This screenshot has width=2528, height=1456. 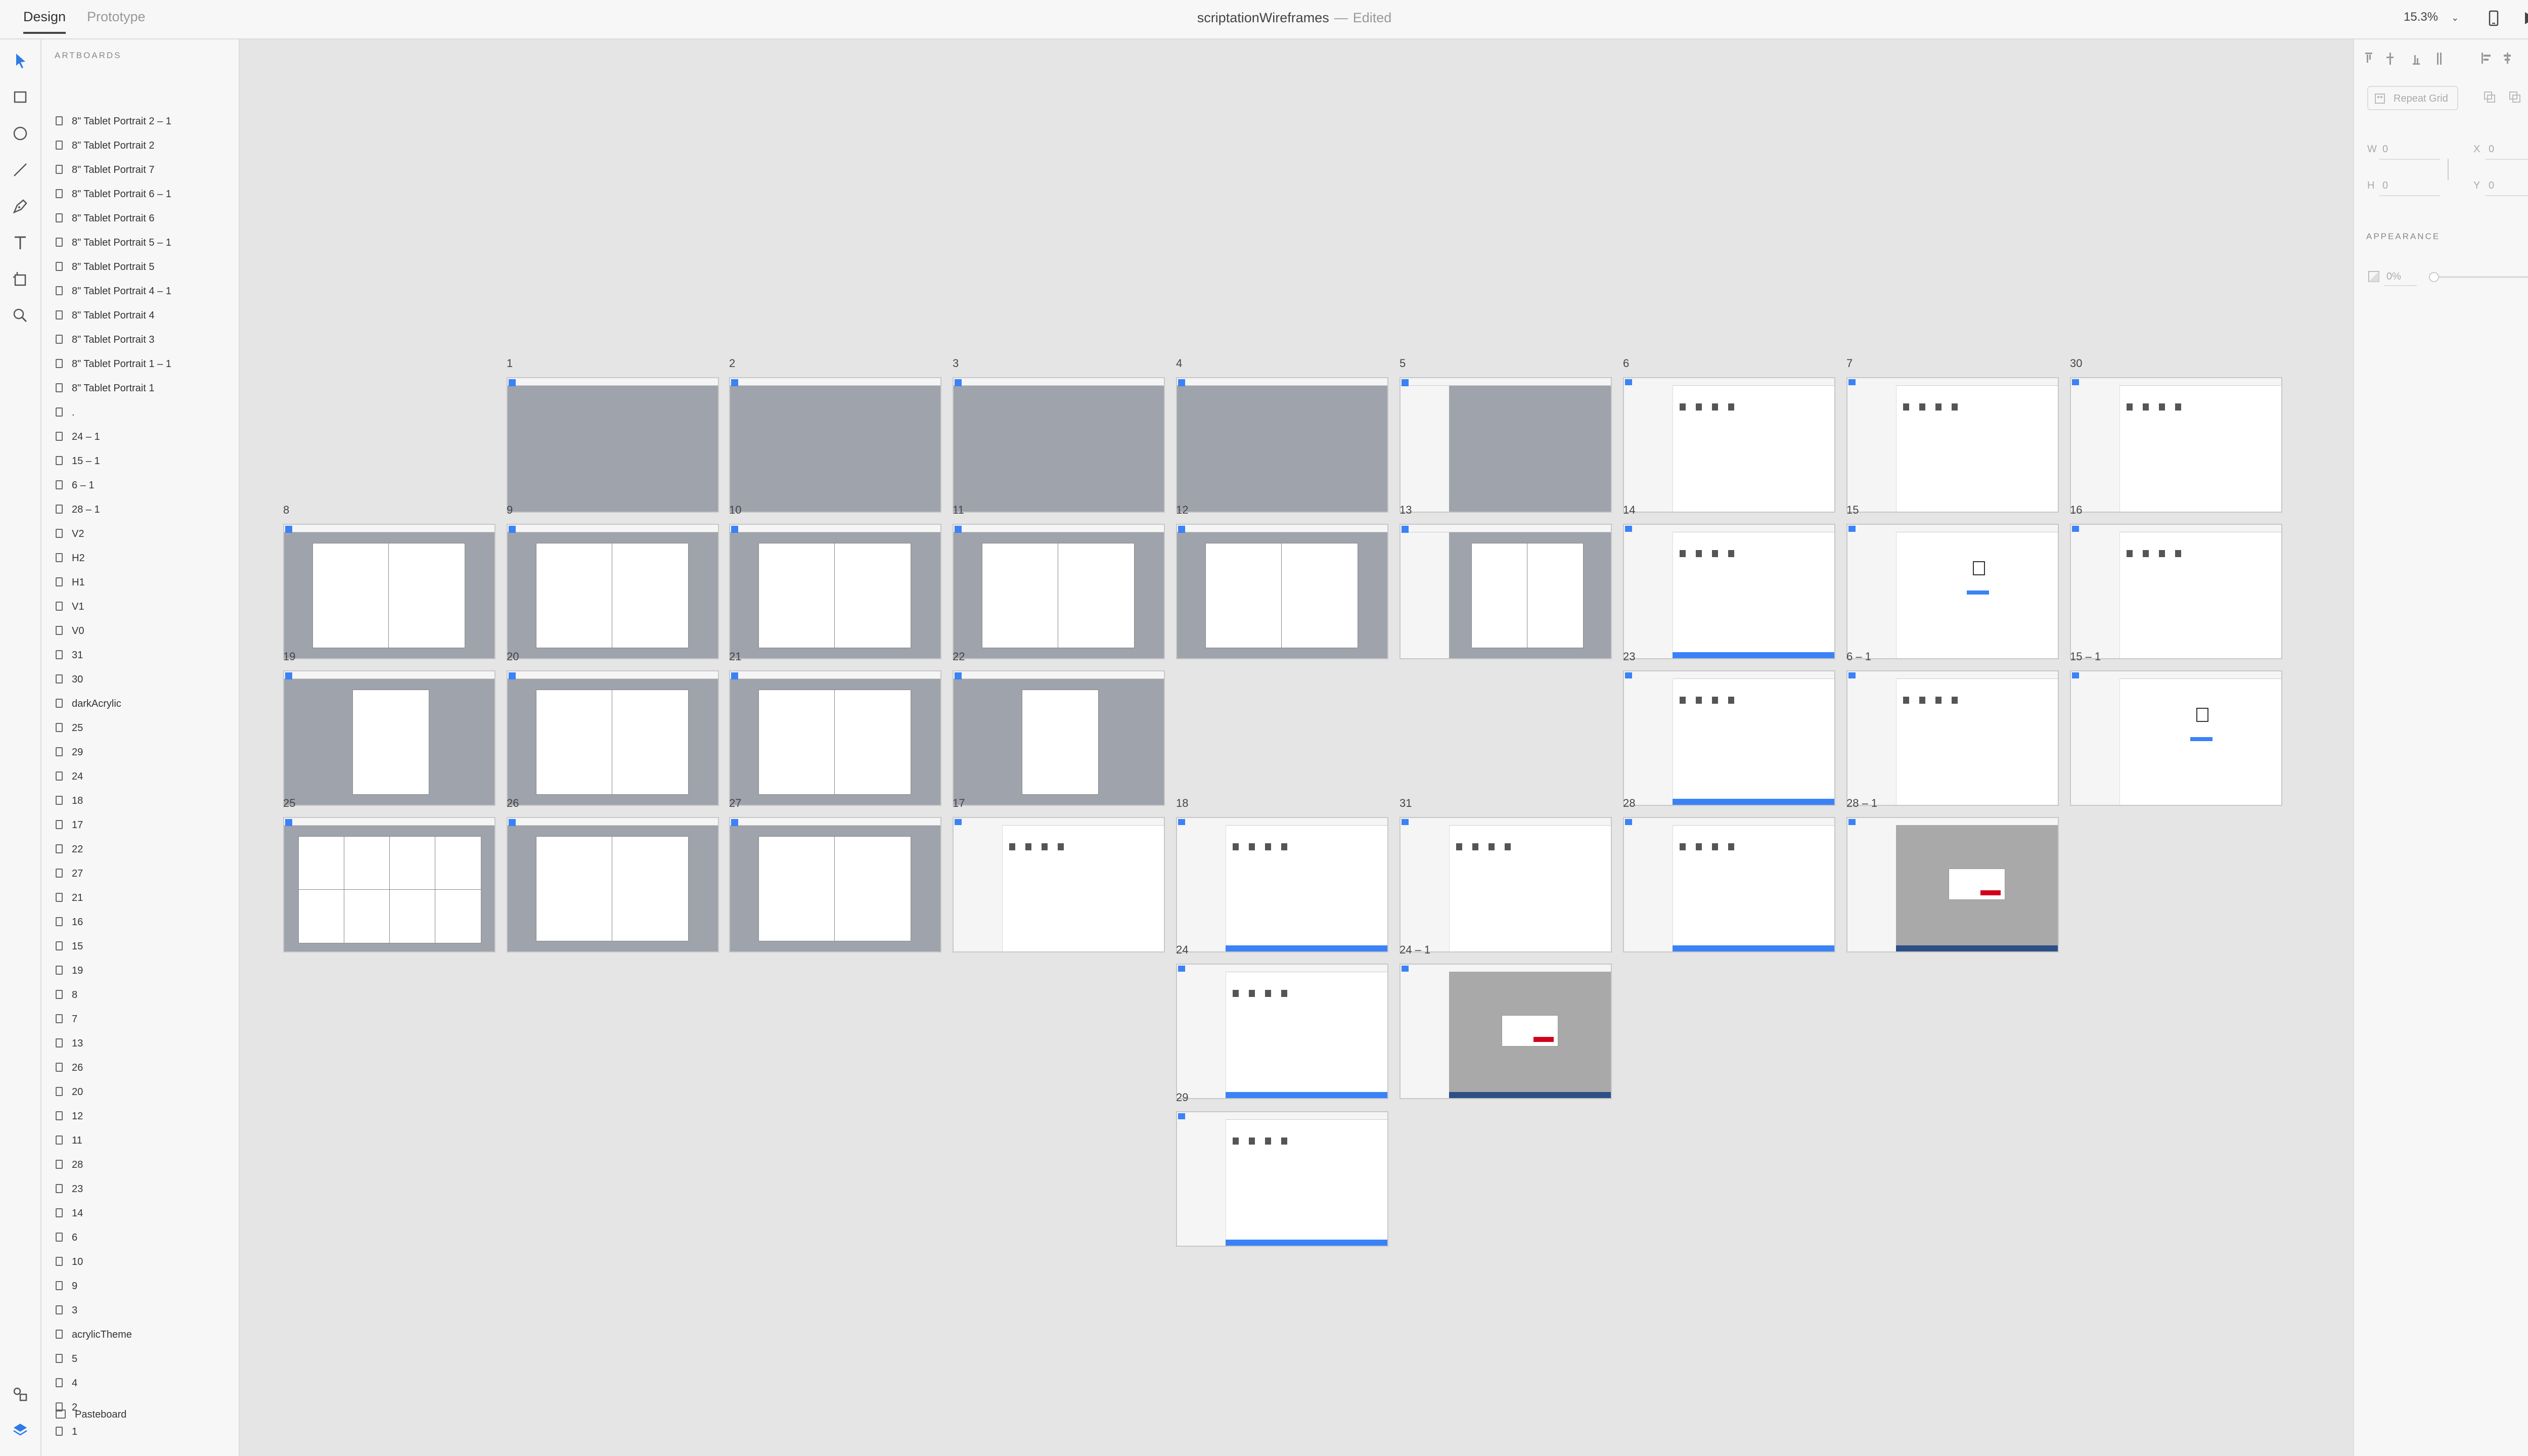 What do you see at coordinates (2415, 59) in the screenshot?
I see `align-vertical-icons` at bounding box center [2415, 59].